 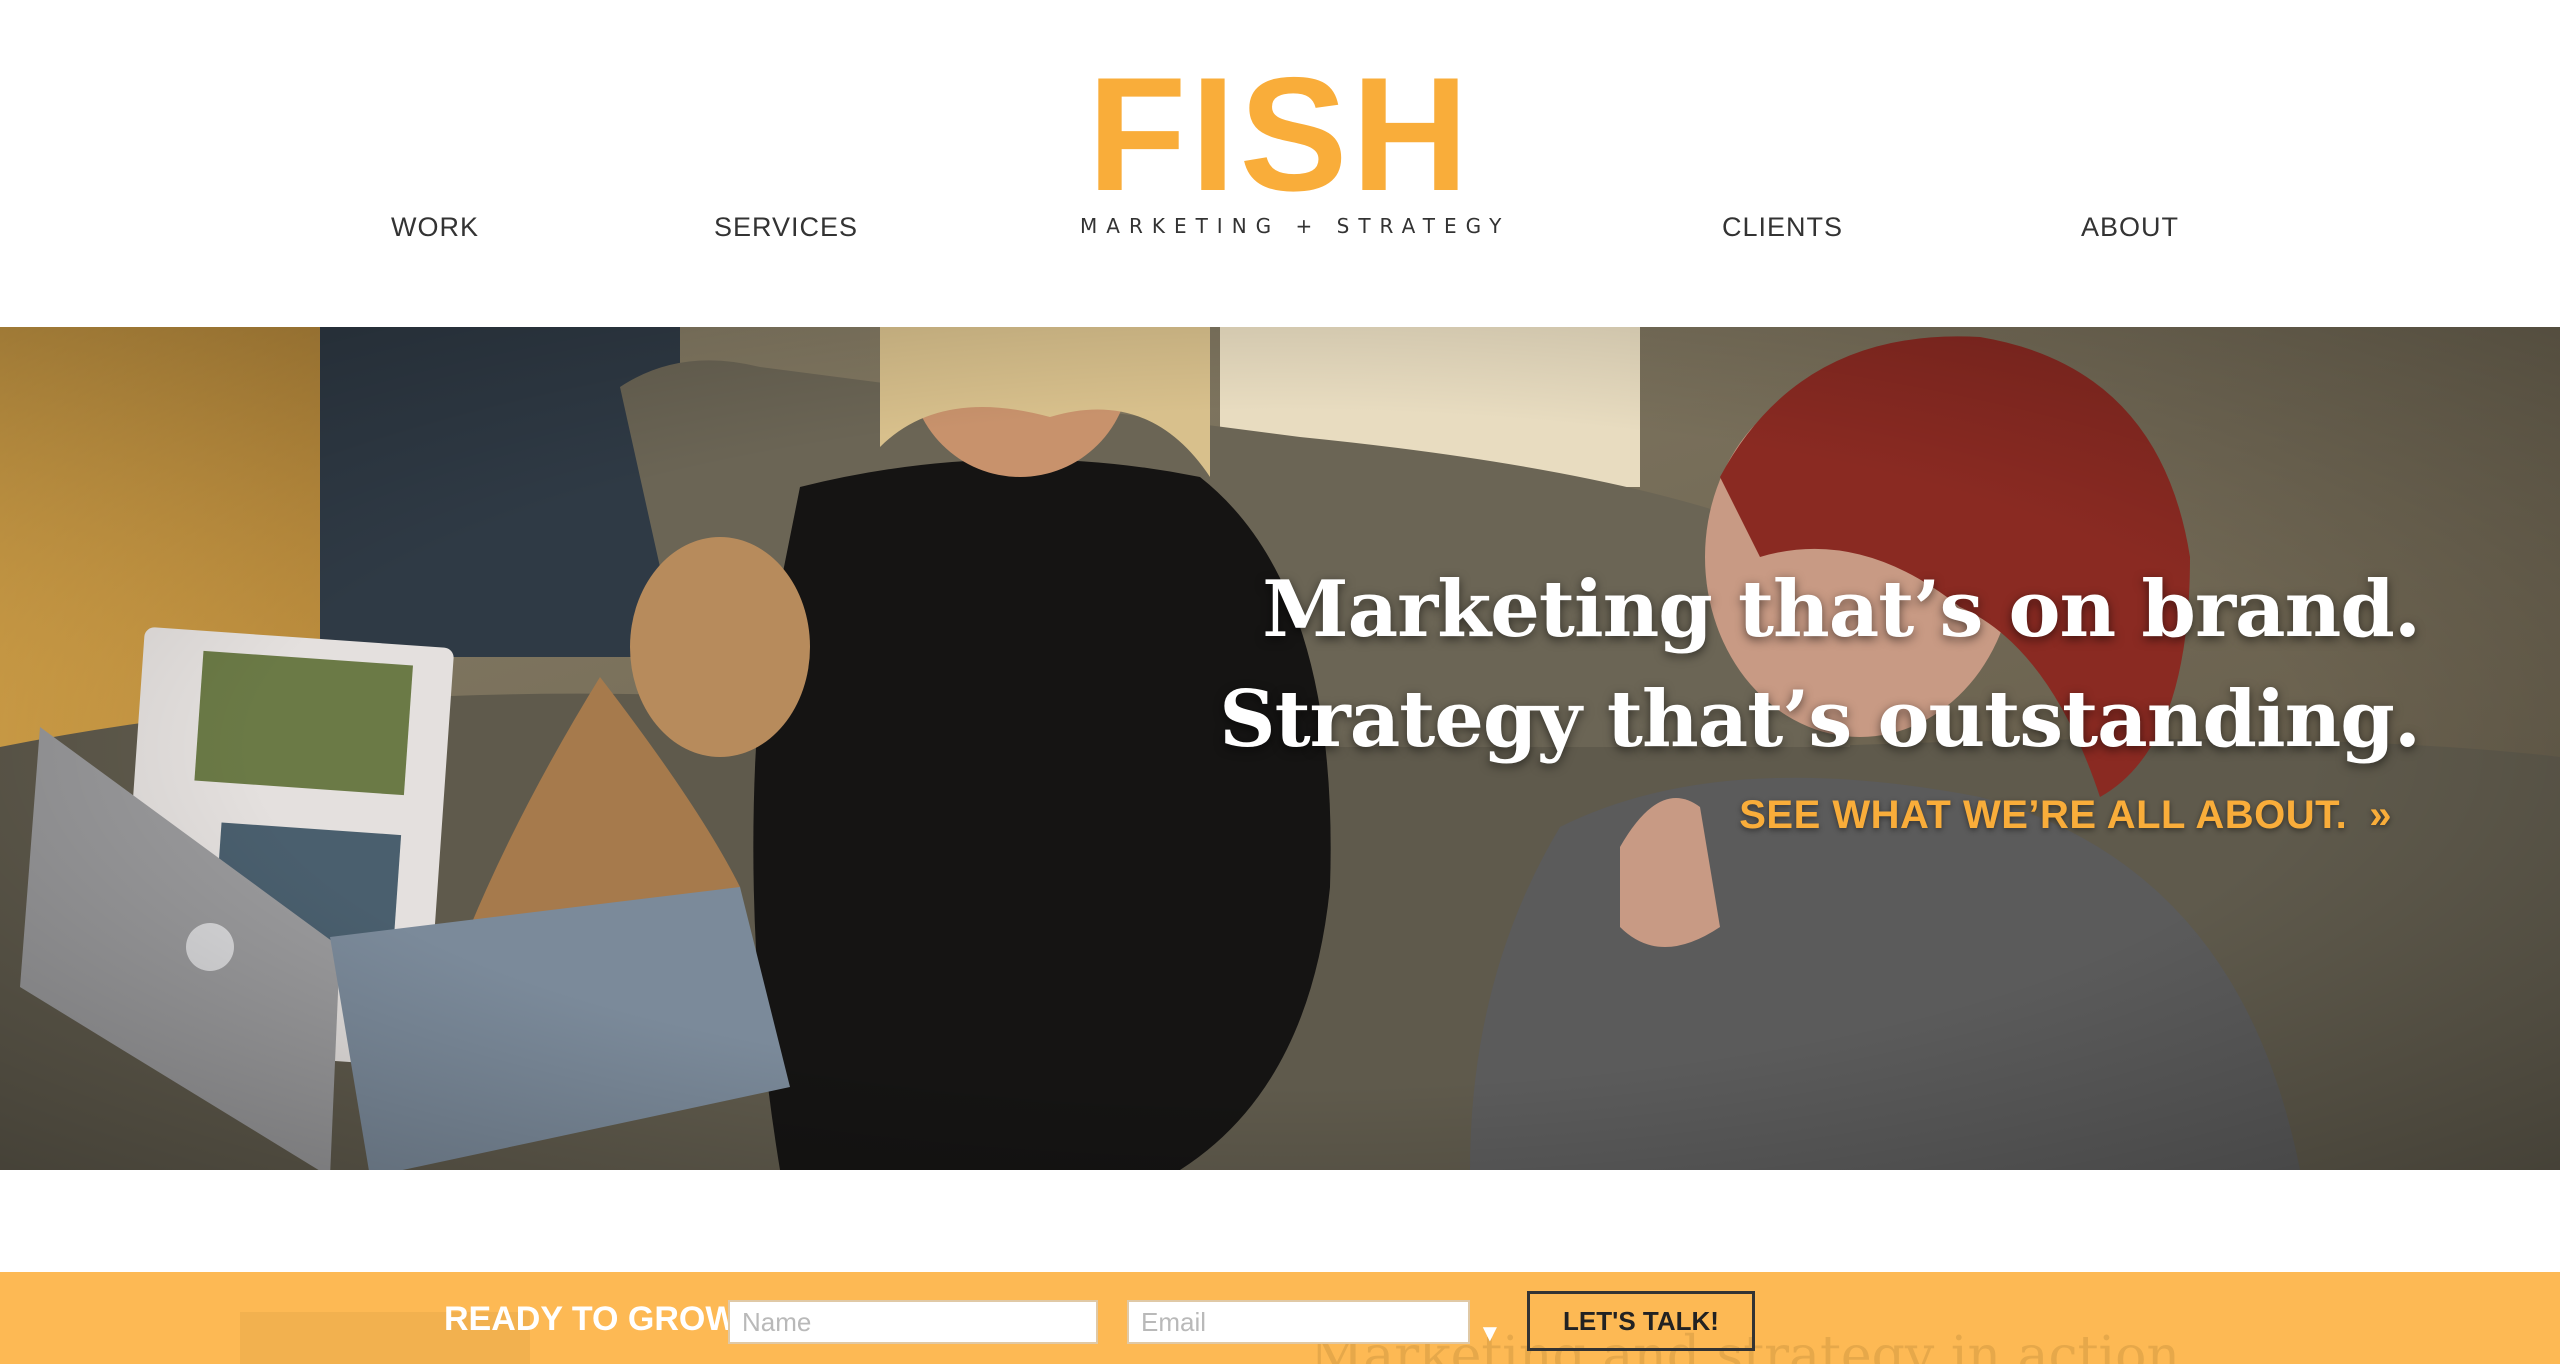 What do you see at coordinates (1295, 226) in the screenshot?
I see `logo-tagline: MARKETING + STRATEGY` at bounding box center [1295, 226].